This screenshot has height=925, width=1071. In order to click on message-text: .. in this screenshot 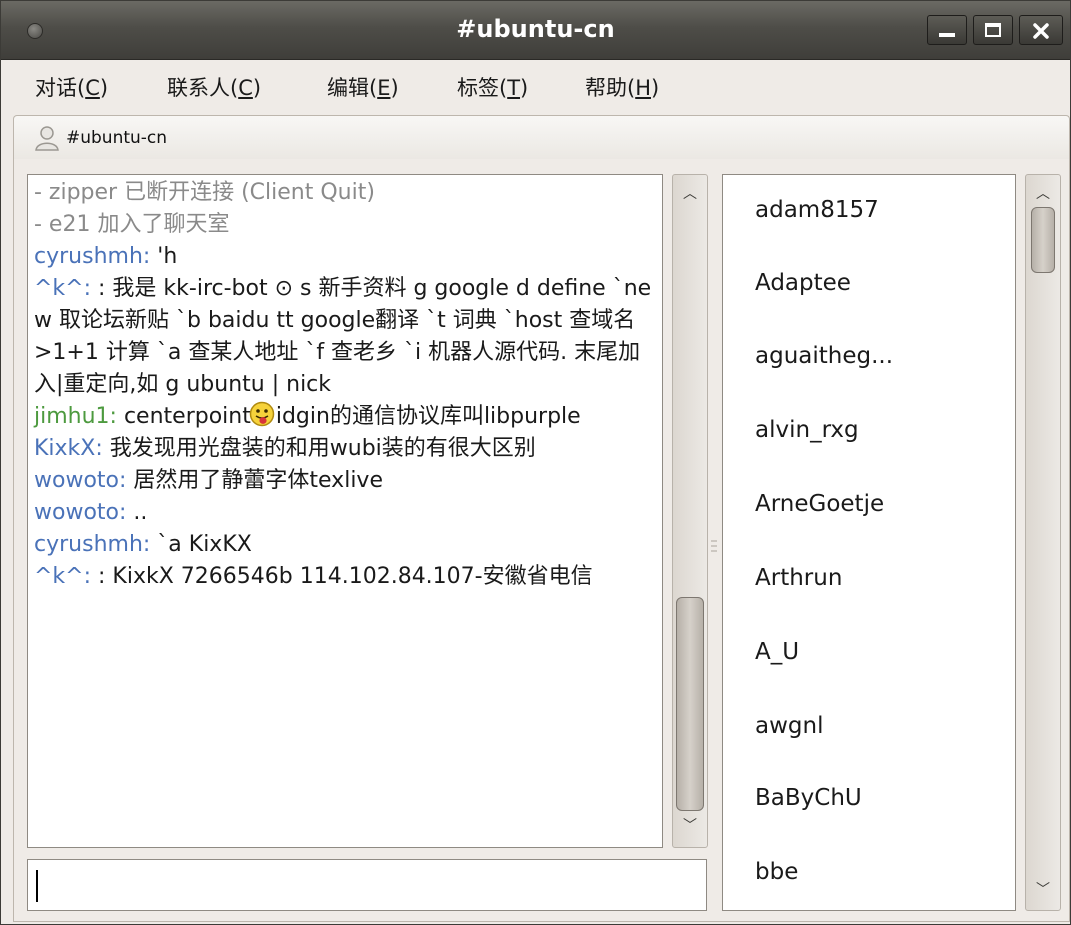, I will do `click(140, 512)`.